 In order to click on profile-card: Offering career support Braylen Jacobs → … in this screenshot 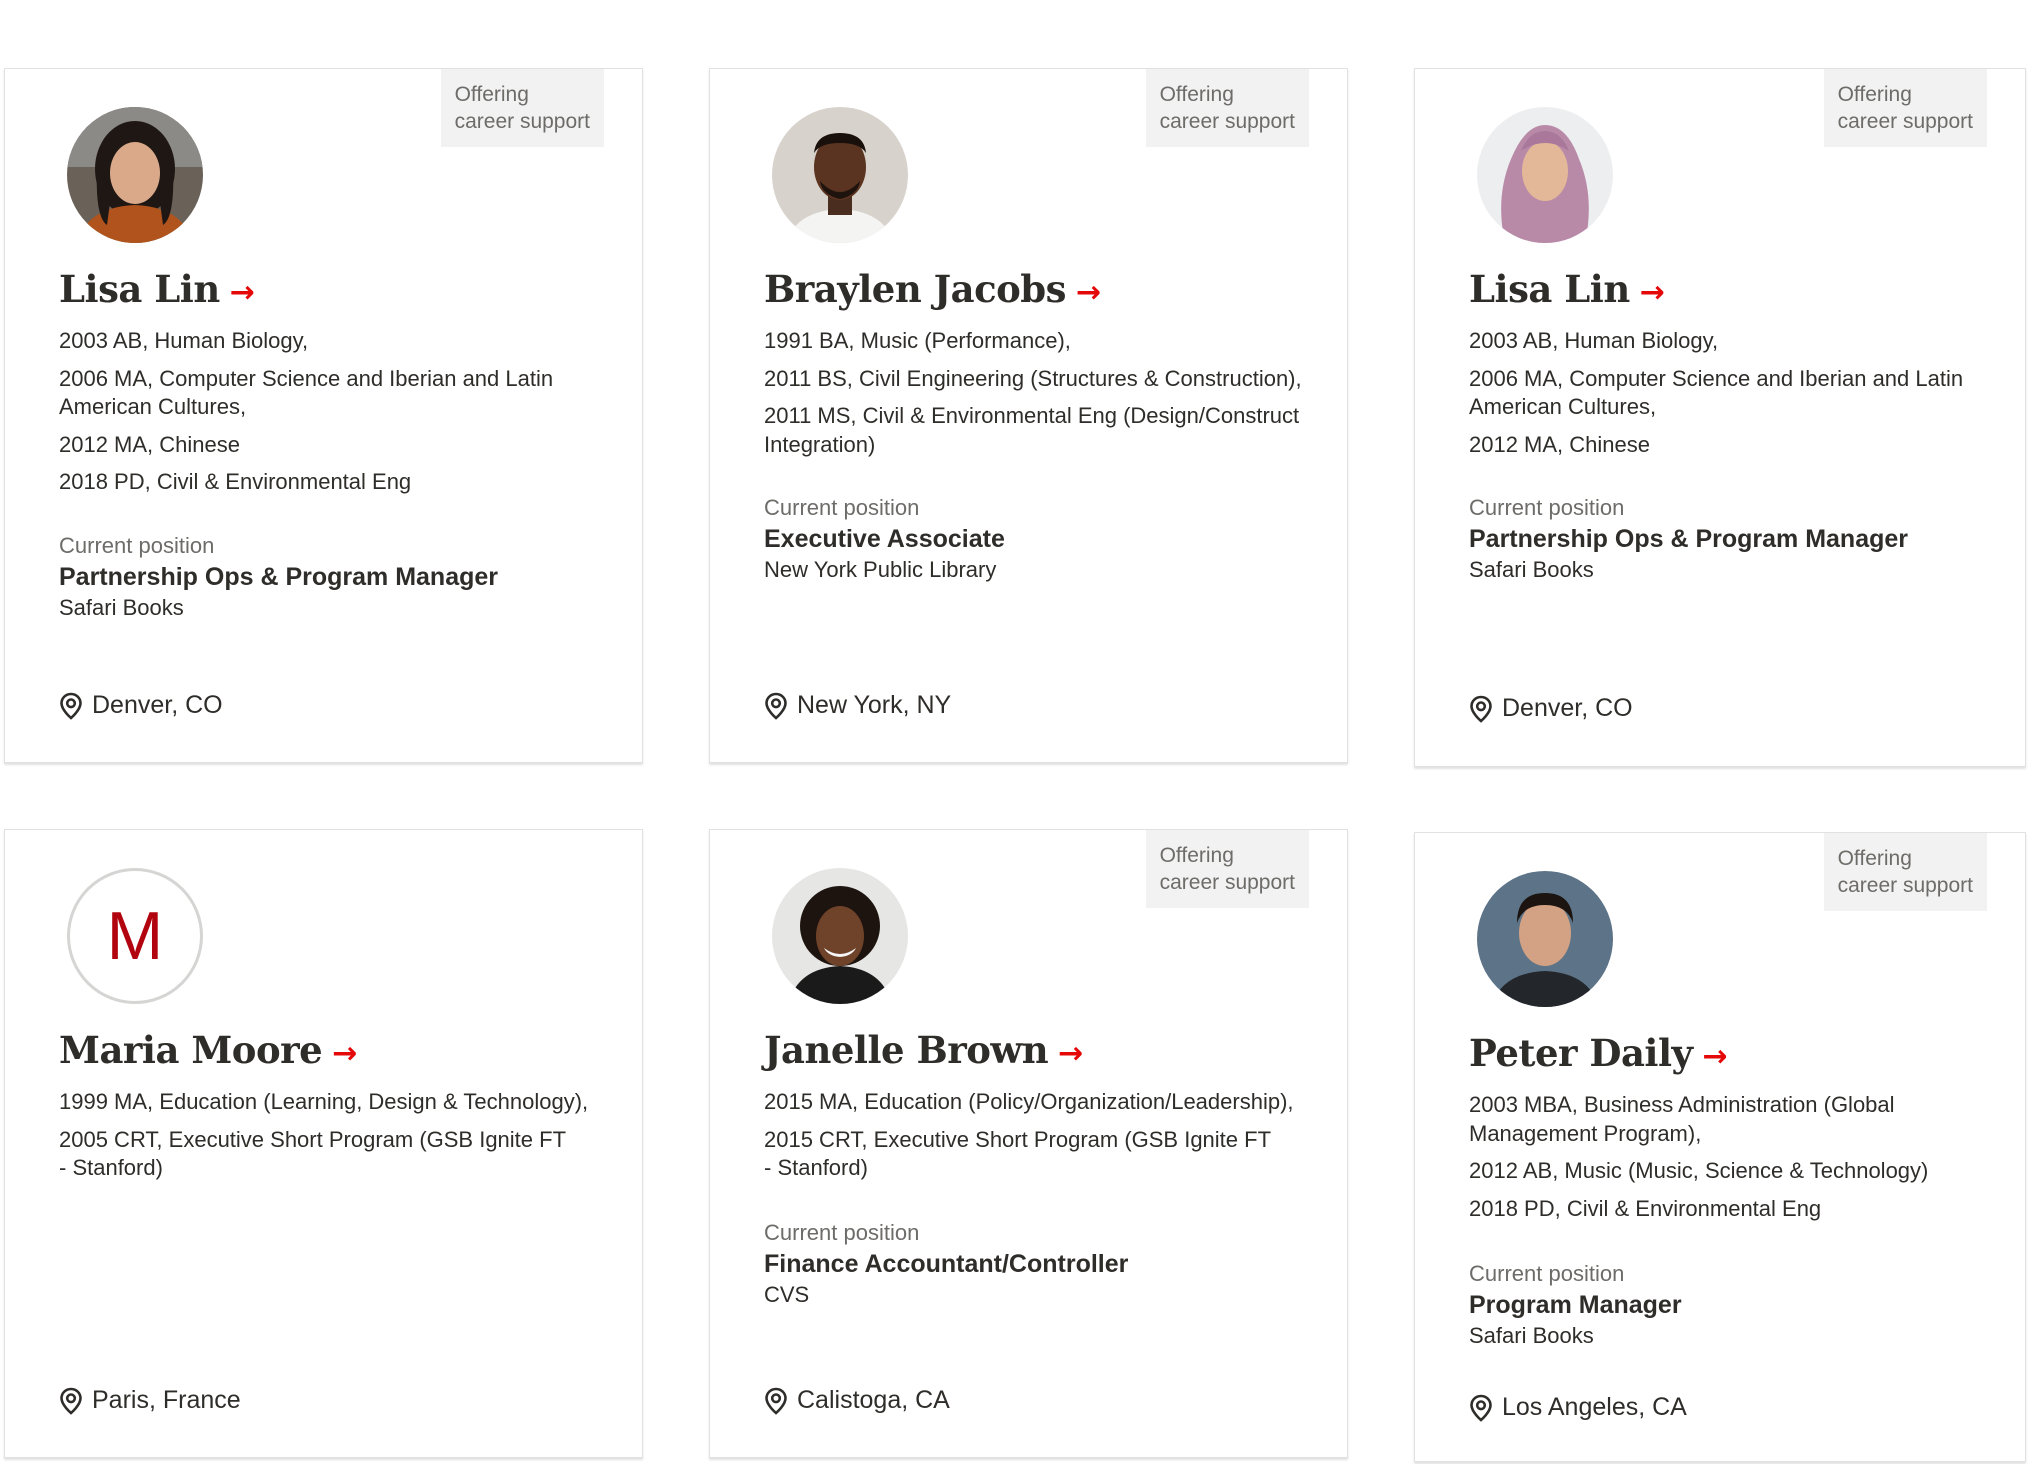, I will do `click(1028, 415)`.